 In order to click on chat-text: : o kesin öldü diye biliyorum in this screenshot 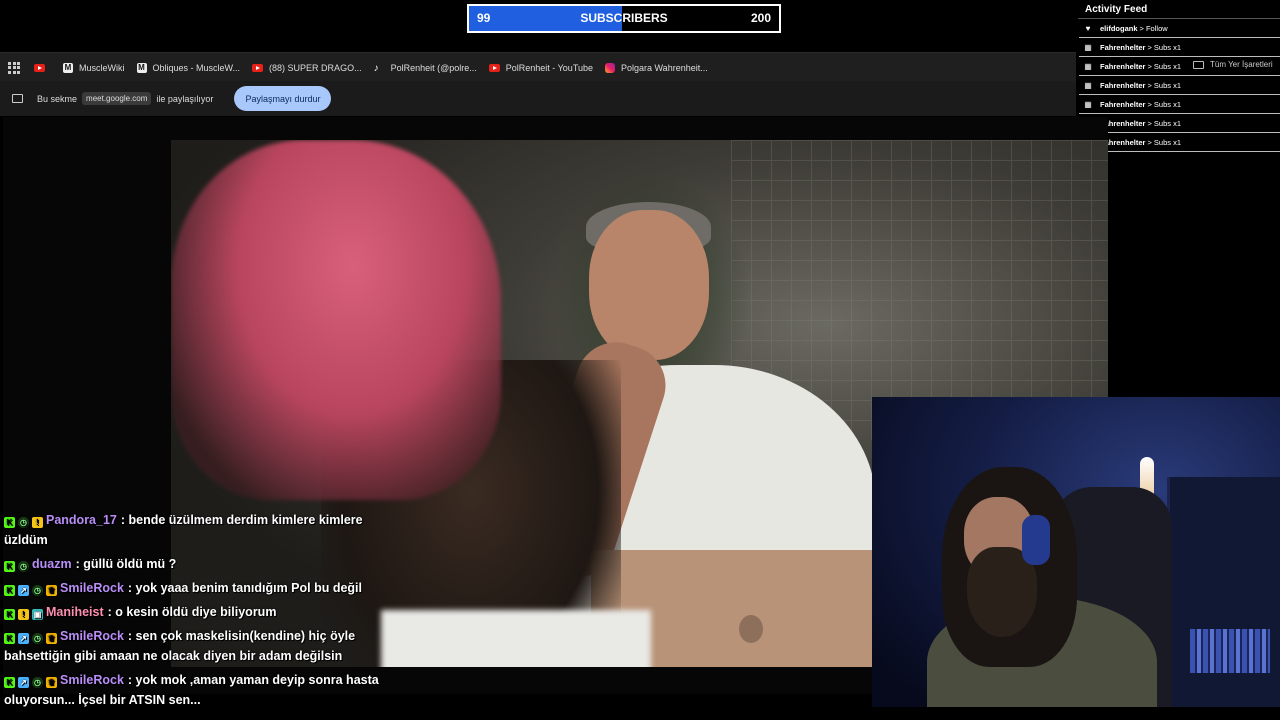, I will do `click(192, 612)`.